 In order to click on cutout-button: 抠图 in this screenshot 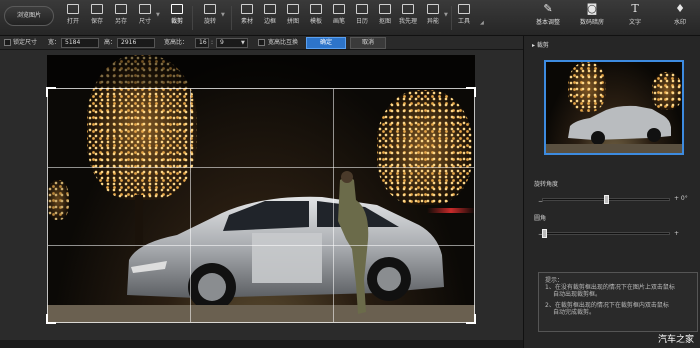, I will do `click(385, 18)`.